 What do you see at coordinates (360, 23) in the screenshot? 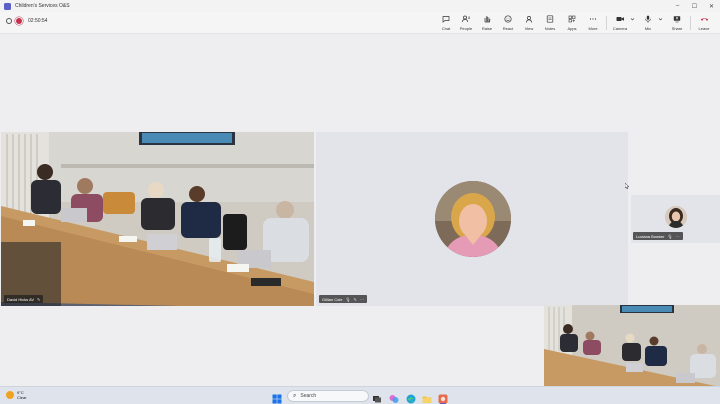
I see `meeting-toolbar: 02:50:54 Chat 8 People Raise React View` at bounding box center [360, 23].